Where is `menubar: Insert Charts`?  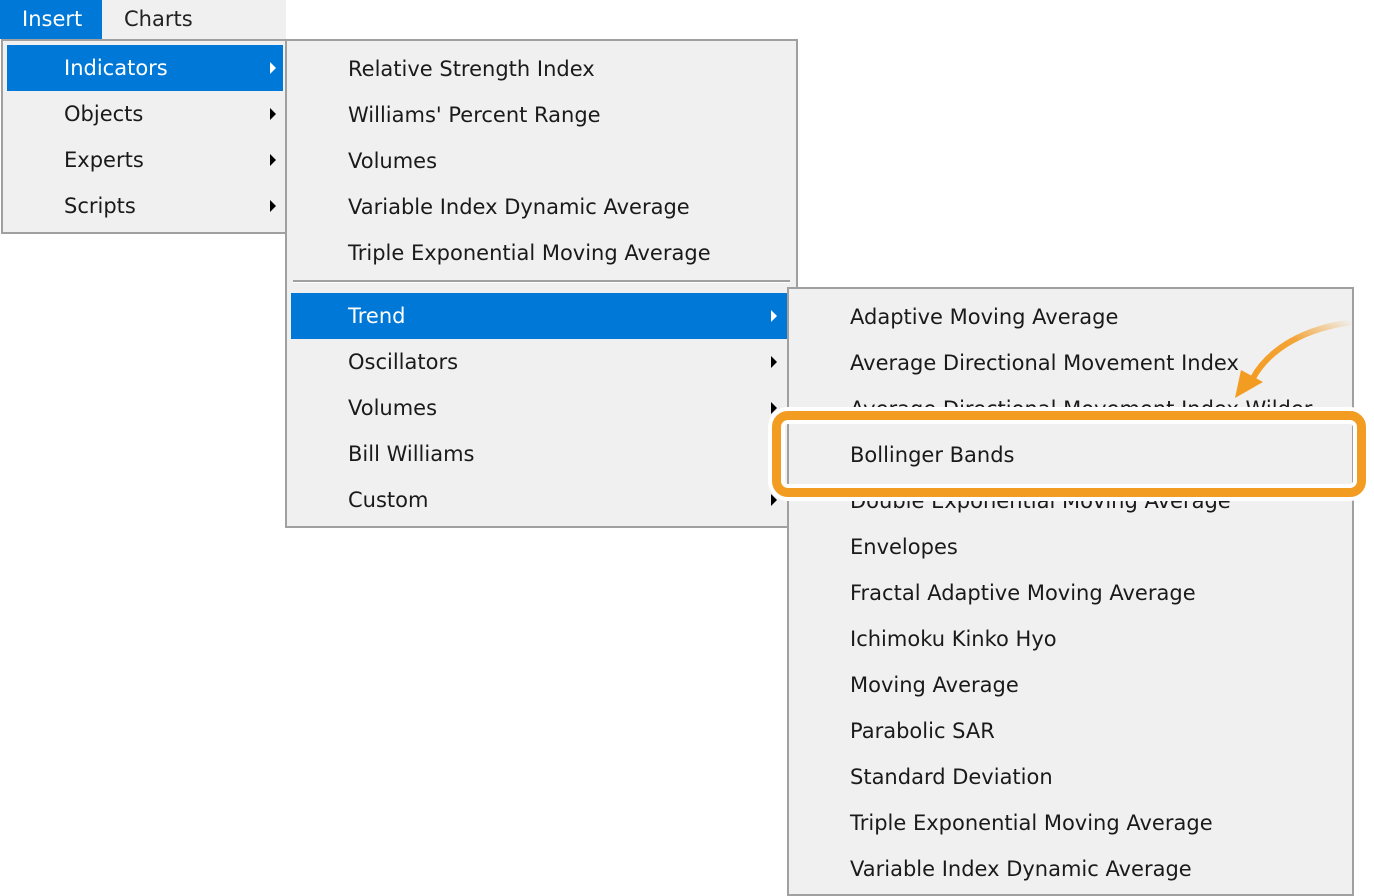
menubar: Insert Charts is located at coordinates (143, 19).